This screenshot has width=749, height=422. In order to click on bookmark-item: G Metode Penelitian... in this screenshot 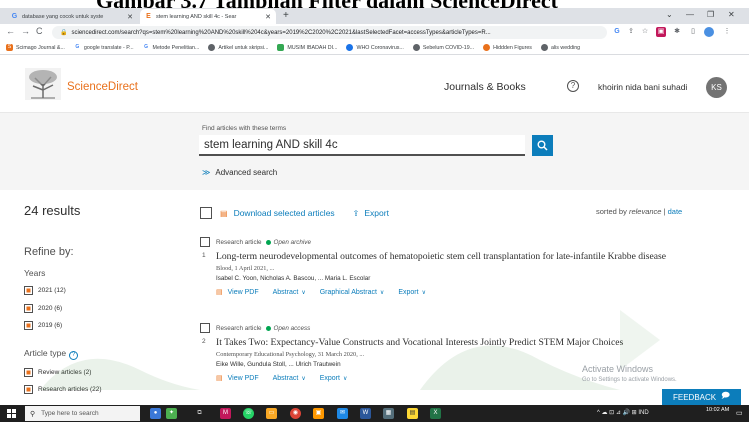, I will do `click(171, 47)`.